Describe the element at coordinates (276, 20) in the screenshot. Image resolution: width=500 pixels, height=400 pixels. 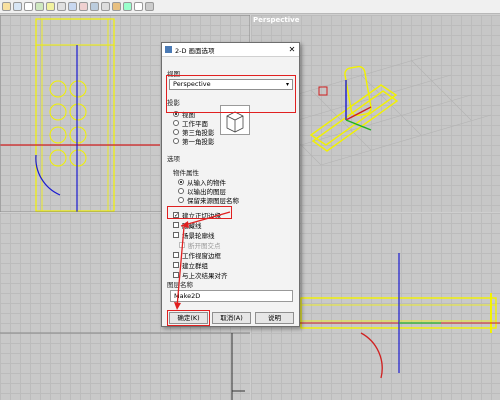
I see `viewport-title-perspective: Perspective` at that location.